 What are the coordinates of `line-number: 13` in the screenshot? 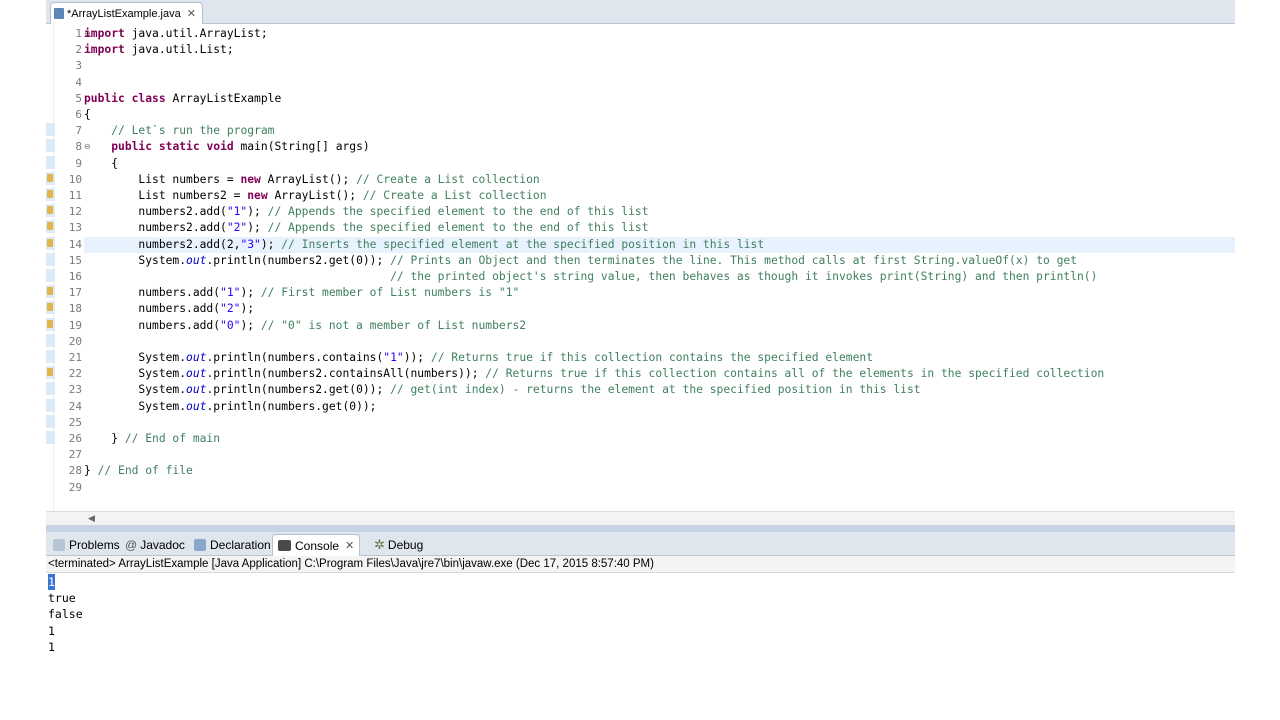 It's located at (75, 228).